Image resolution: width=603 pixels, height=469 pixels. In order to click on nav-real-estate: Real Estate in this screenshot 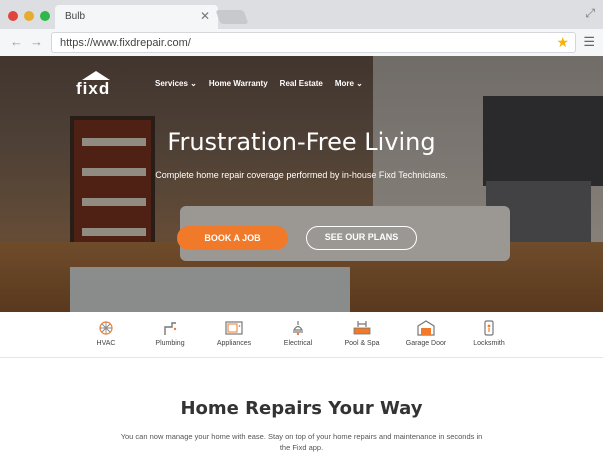, I will do `click(301, 83)`.